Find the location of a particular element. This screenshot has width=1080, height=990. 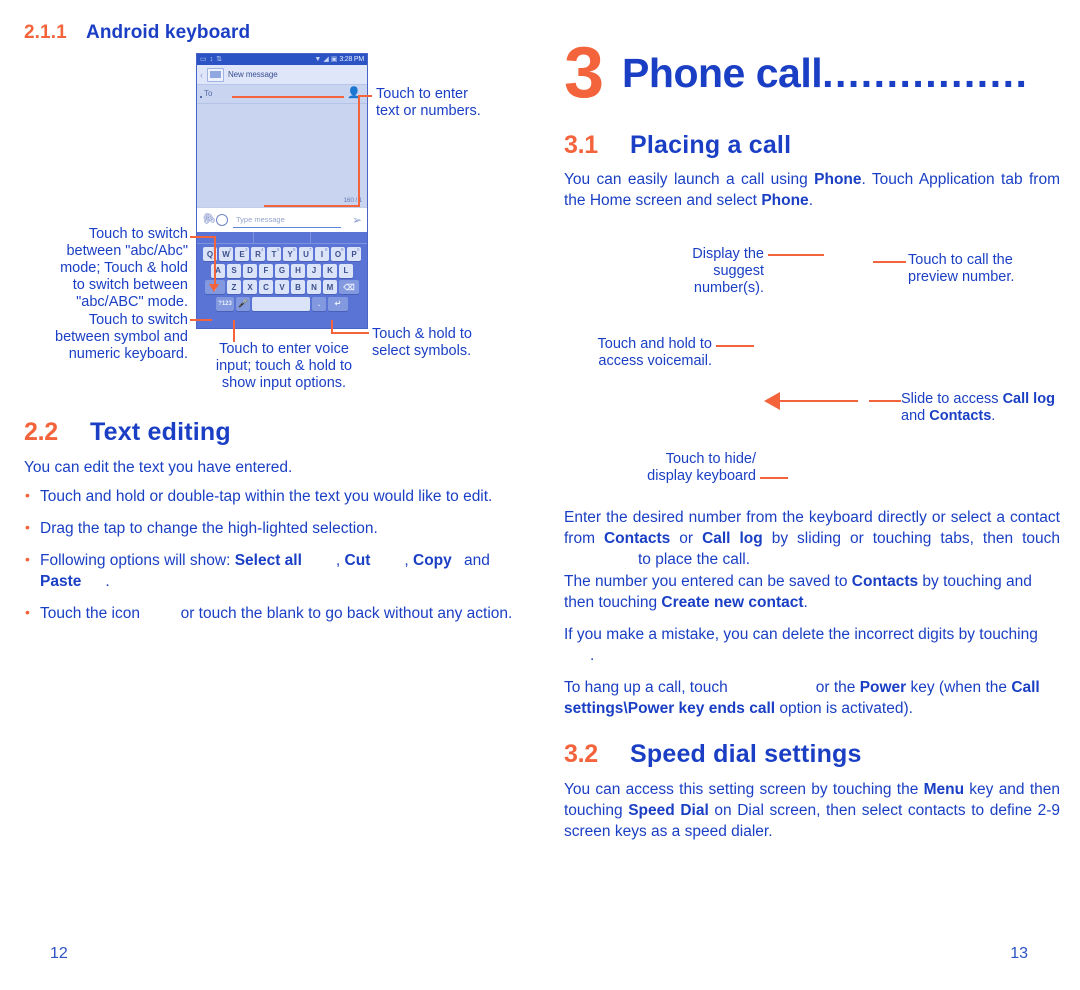

heading-3-1-number: 3.1 is located at coordinates (581, 145).